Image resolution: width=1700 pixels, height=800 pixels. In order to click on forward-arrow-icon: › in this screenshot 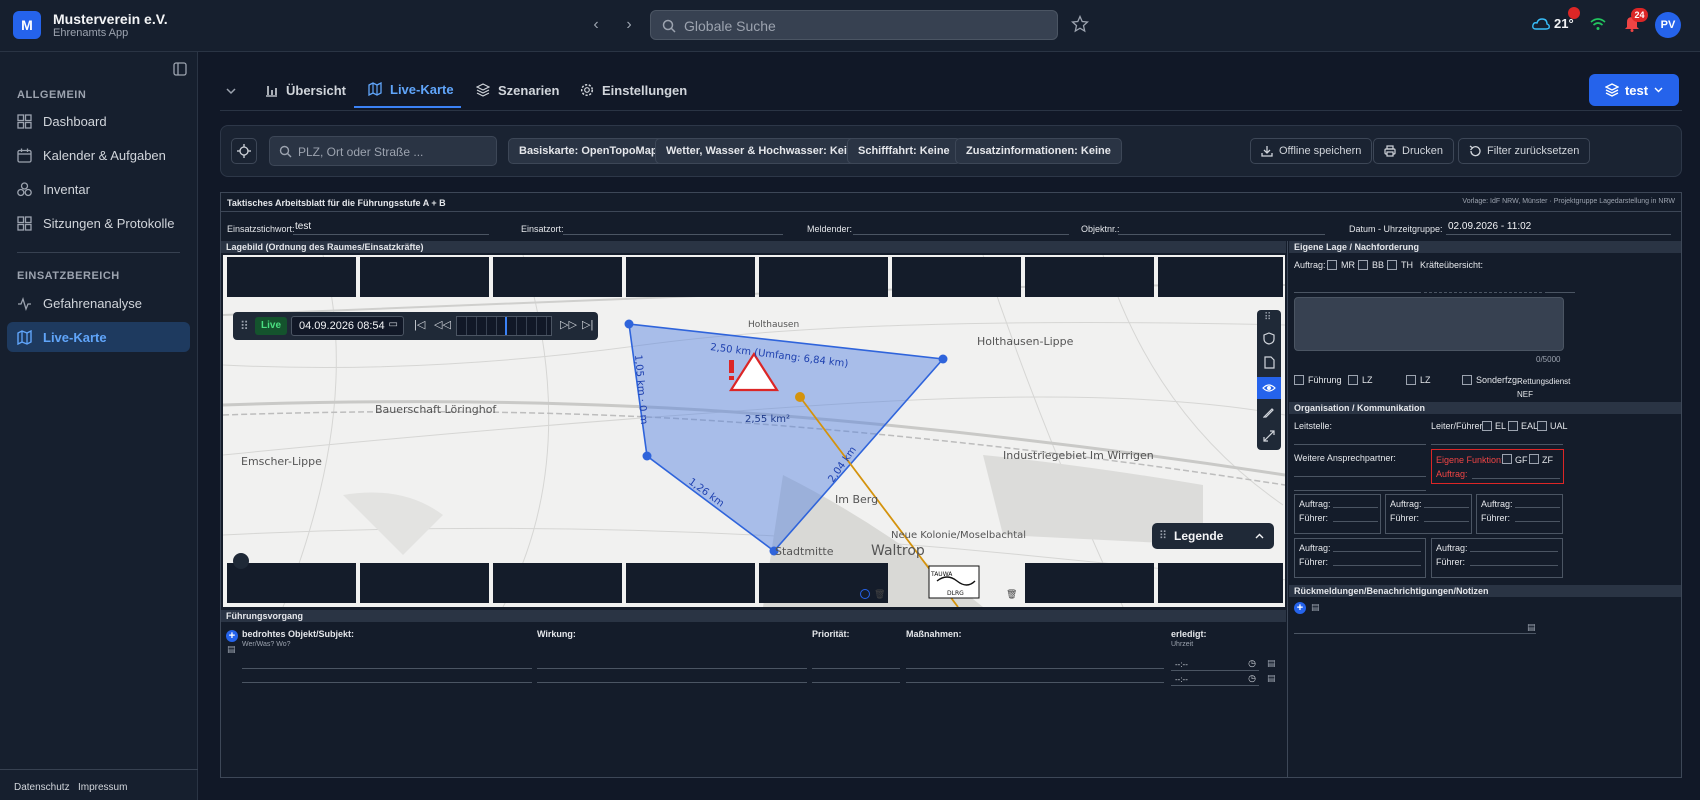, I will do `click(629, 25)`.